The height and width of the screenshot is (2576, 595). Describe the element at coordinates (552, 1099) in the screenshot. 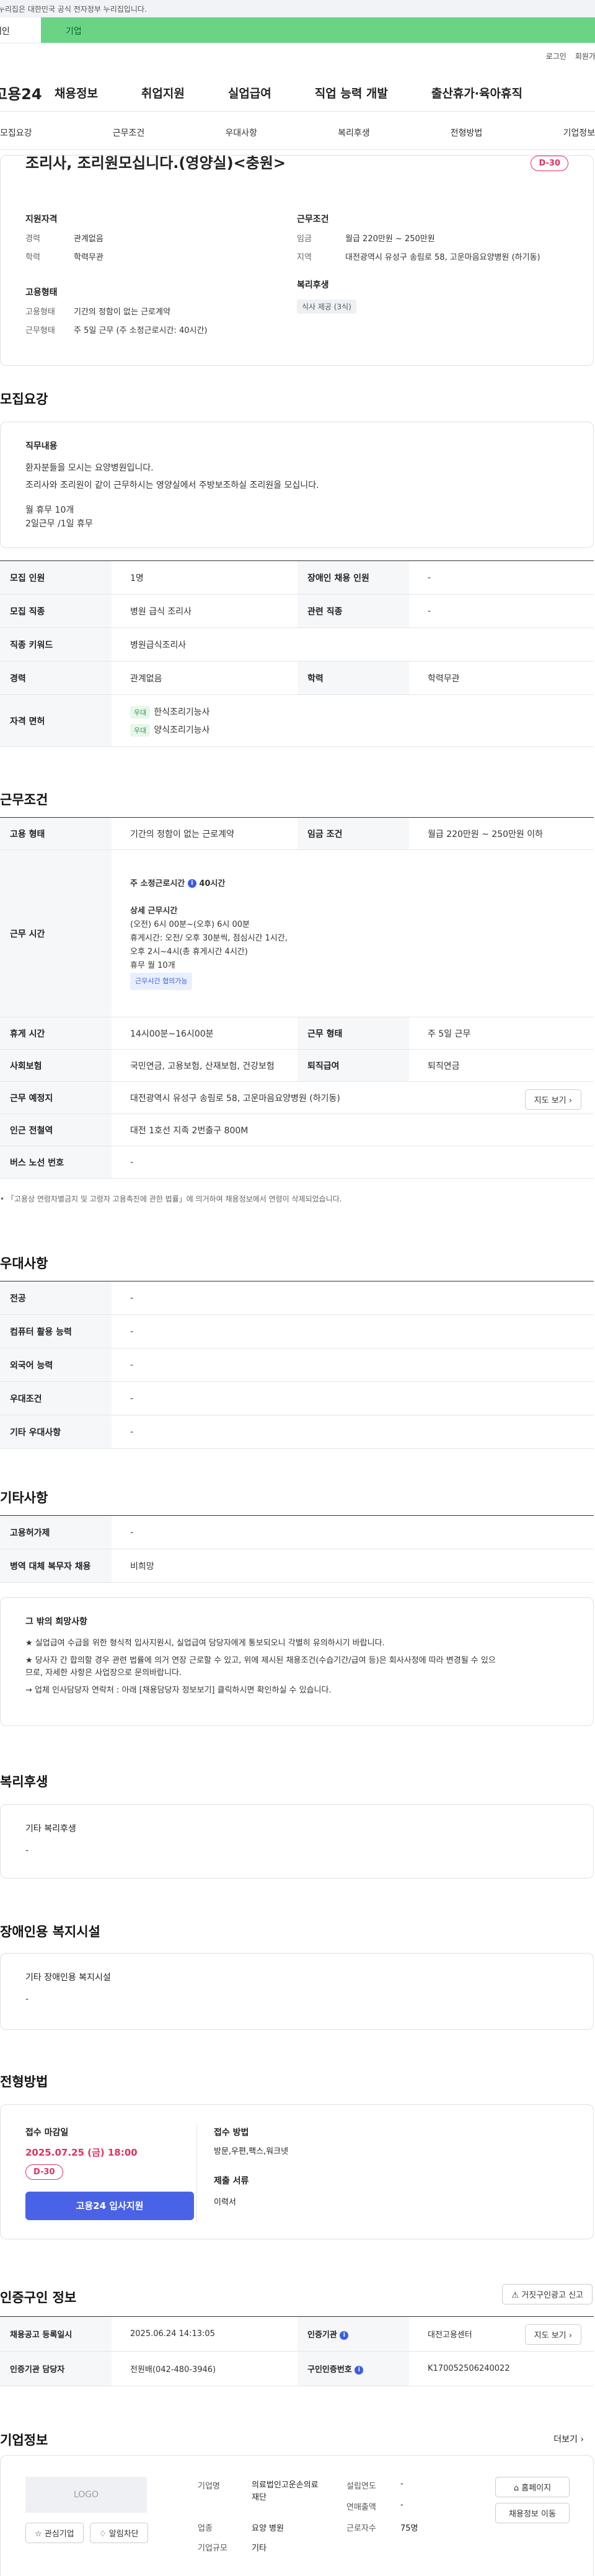

I see `map-button: 지도 보기 ›` at that location.